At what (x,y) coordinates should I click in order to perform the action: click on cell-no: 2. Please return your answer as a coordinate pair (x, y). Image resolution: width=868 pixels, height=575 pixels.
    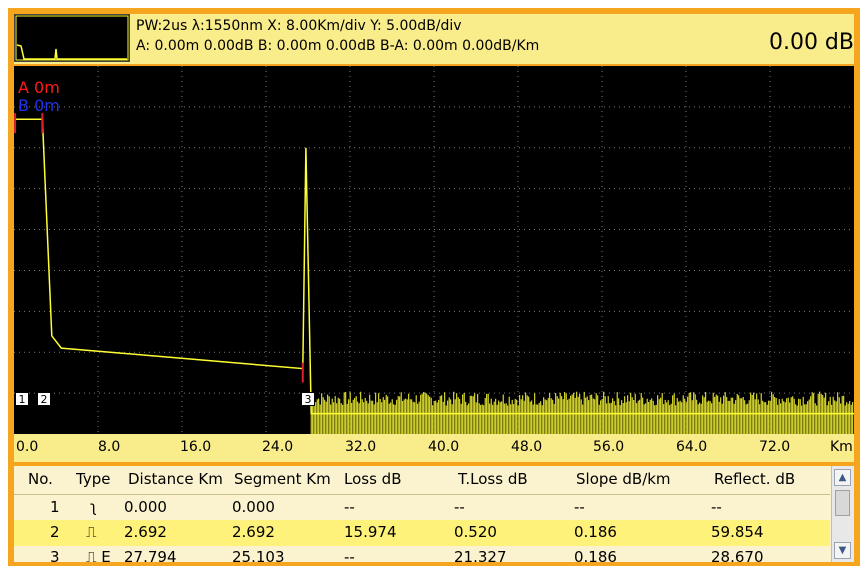
    Looking at the image, I should click on (55, 532).